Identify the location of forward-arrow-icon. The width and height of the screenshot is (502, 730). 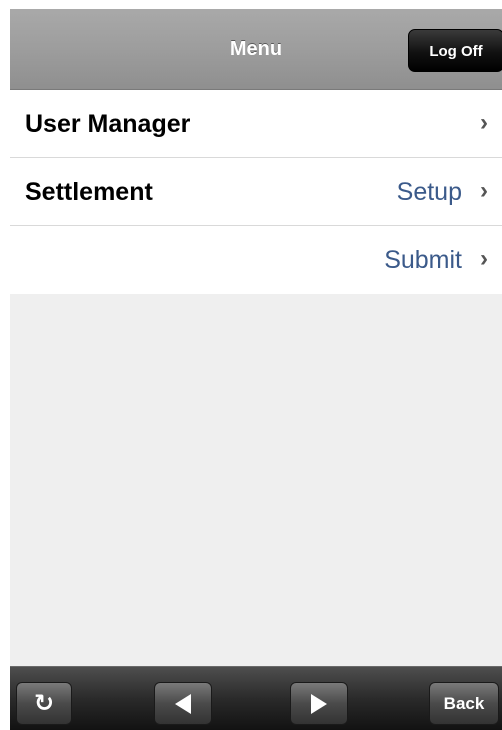
(319, 703).